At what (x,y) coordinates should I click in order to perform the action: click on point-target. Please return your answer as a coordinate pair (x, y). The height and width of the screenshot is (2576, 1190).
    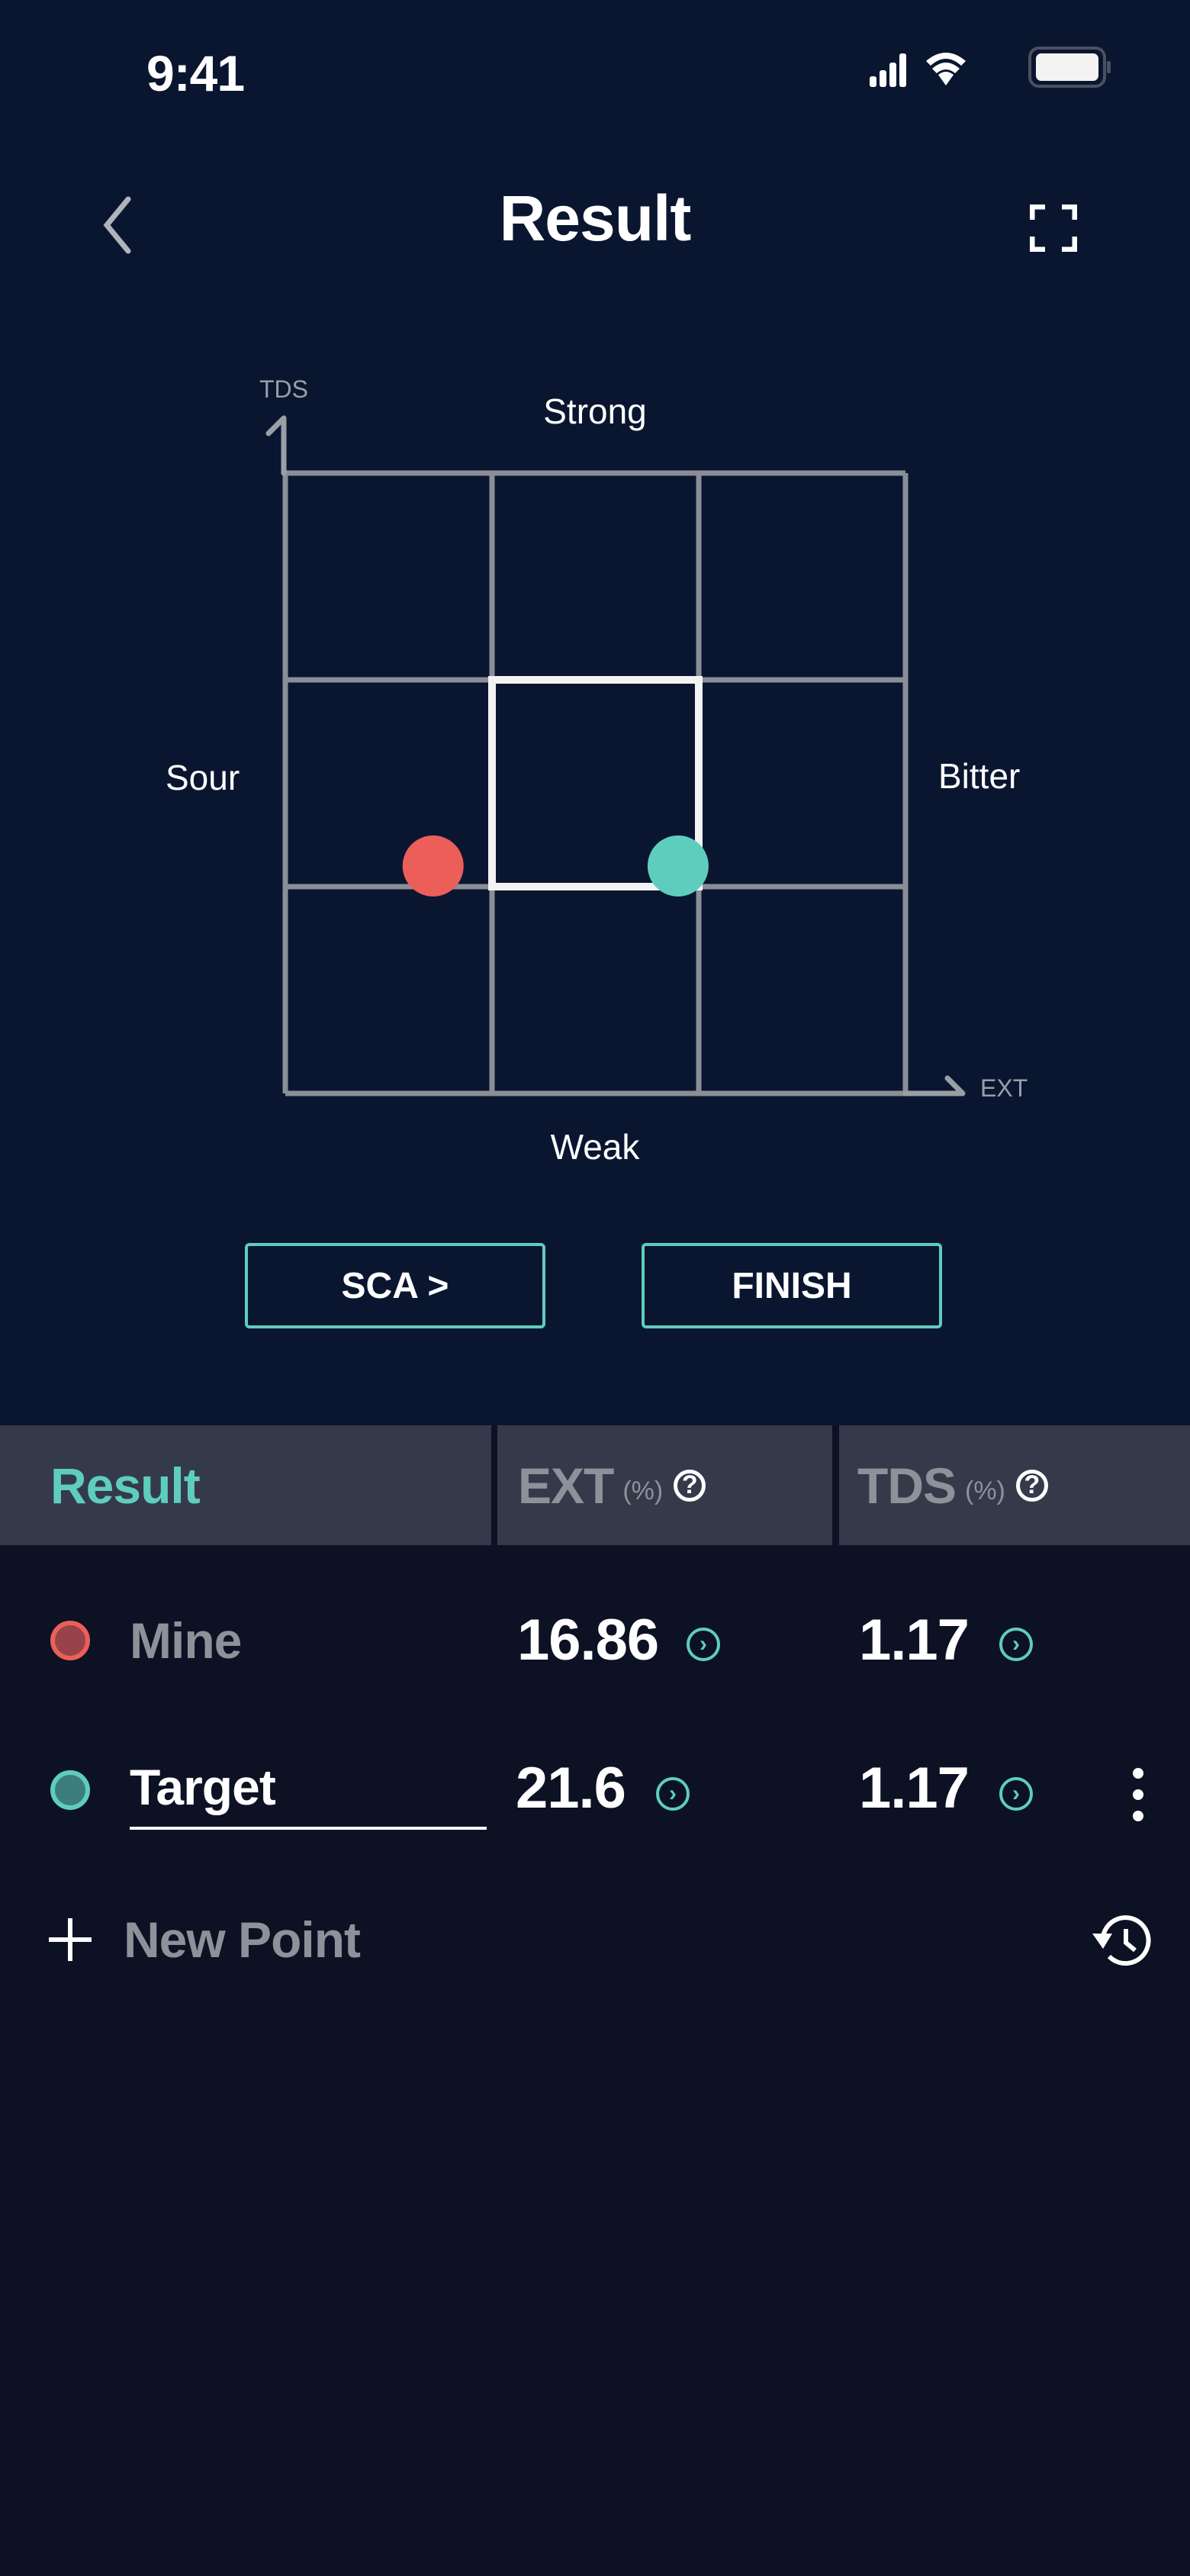
    Looking at the image, I should click on (678, 866).